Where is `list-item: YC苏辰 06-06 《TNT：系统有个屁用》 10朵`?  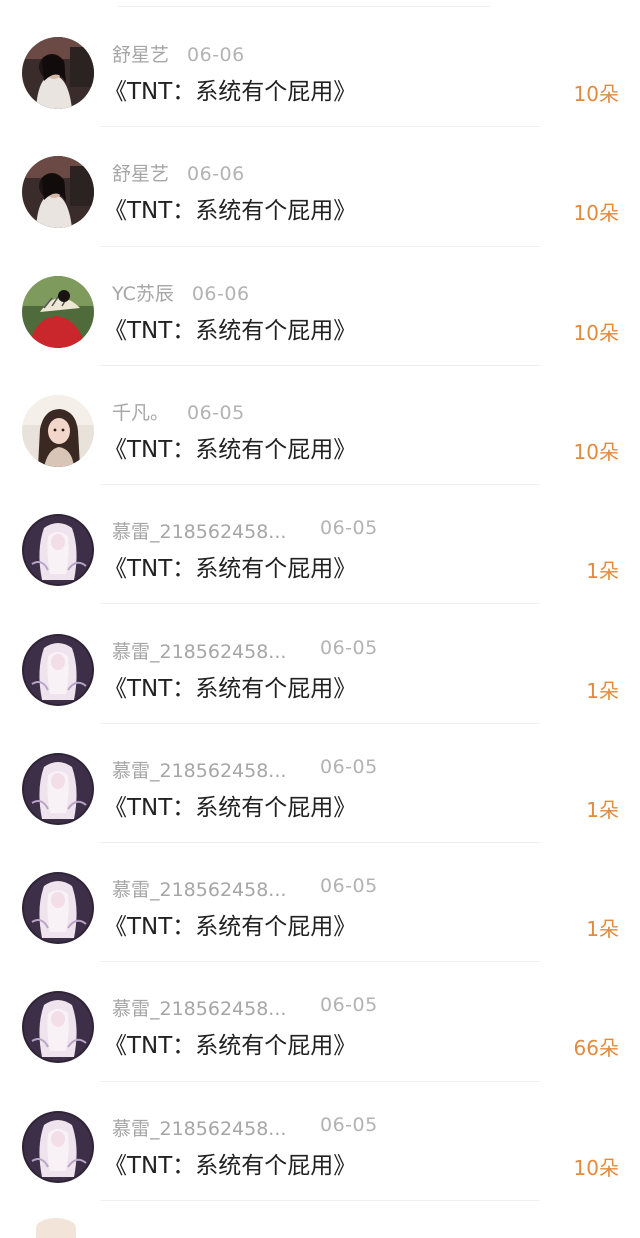
list-item: YC苏辰 06-06 《TNT：系统有个屁用》 10朵 is located at coordinates (320, 306).